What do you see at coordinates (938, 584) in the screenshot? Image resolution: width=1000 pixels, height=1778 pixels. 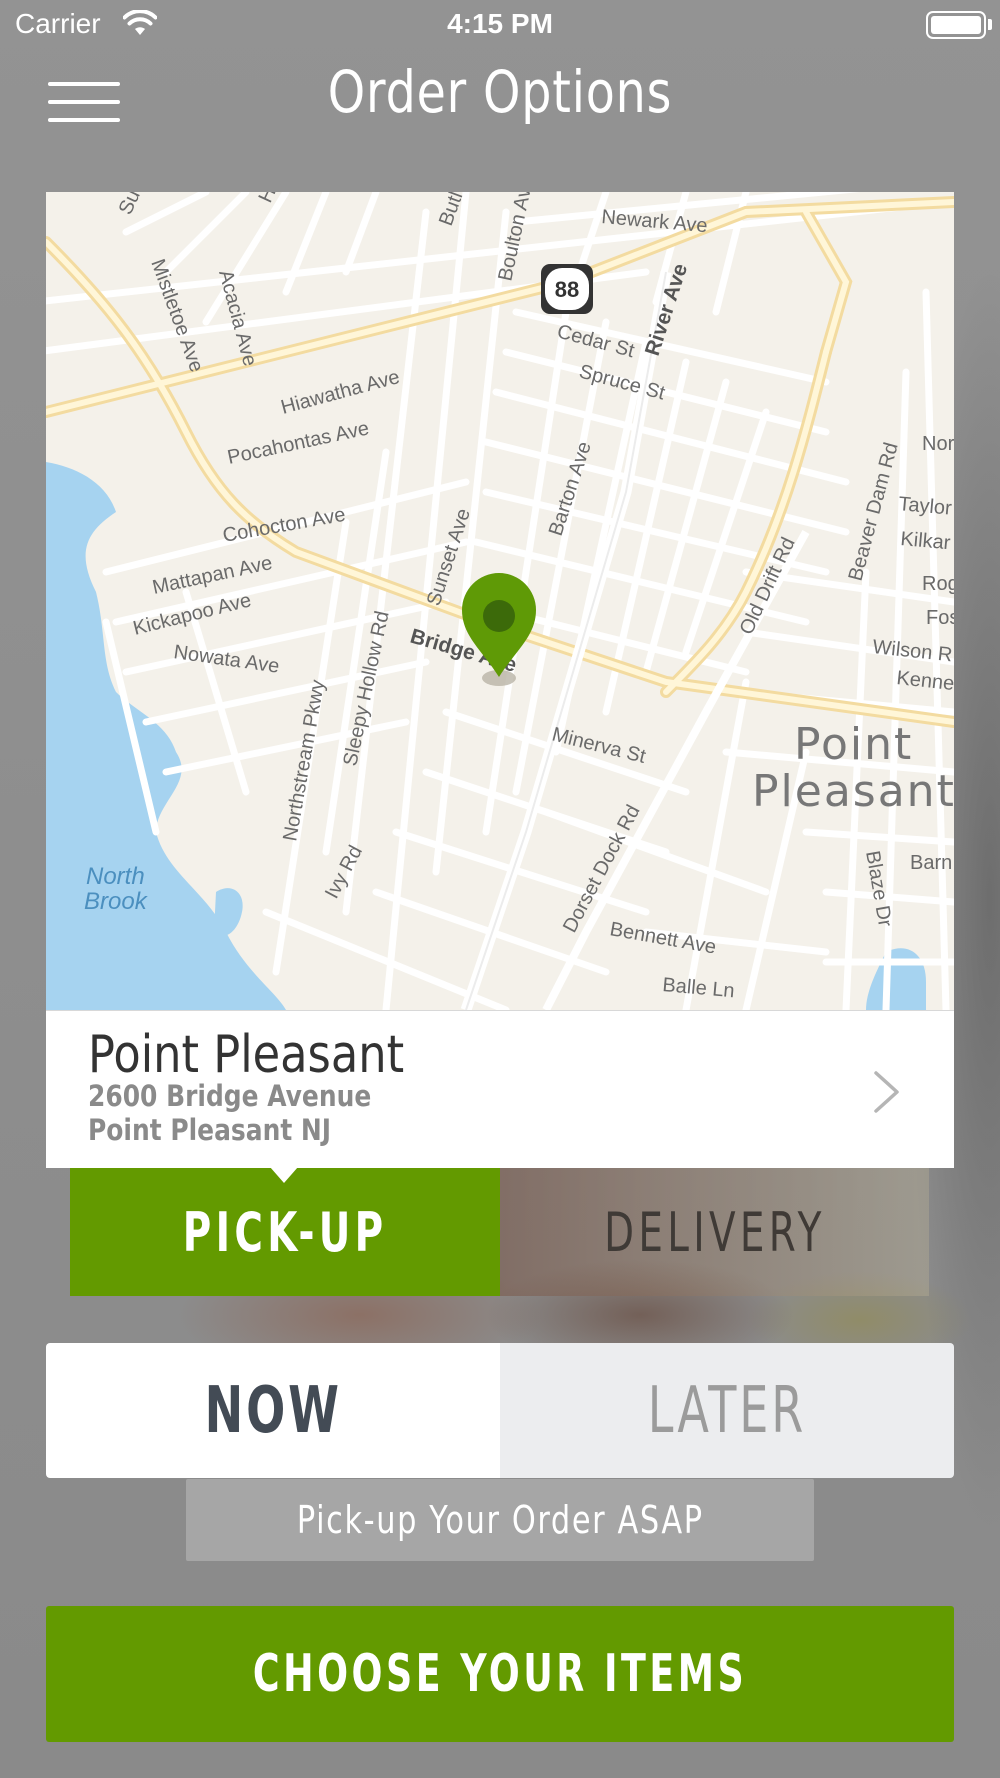 I see `map-label-rog: Rog` at bounding box center [938, 584].